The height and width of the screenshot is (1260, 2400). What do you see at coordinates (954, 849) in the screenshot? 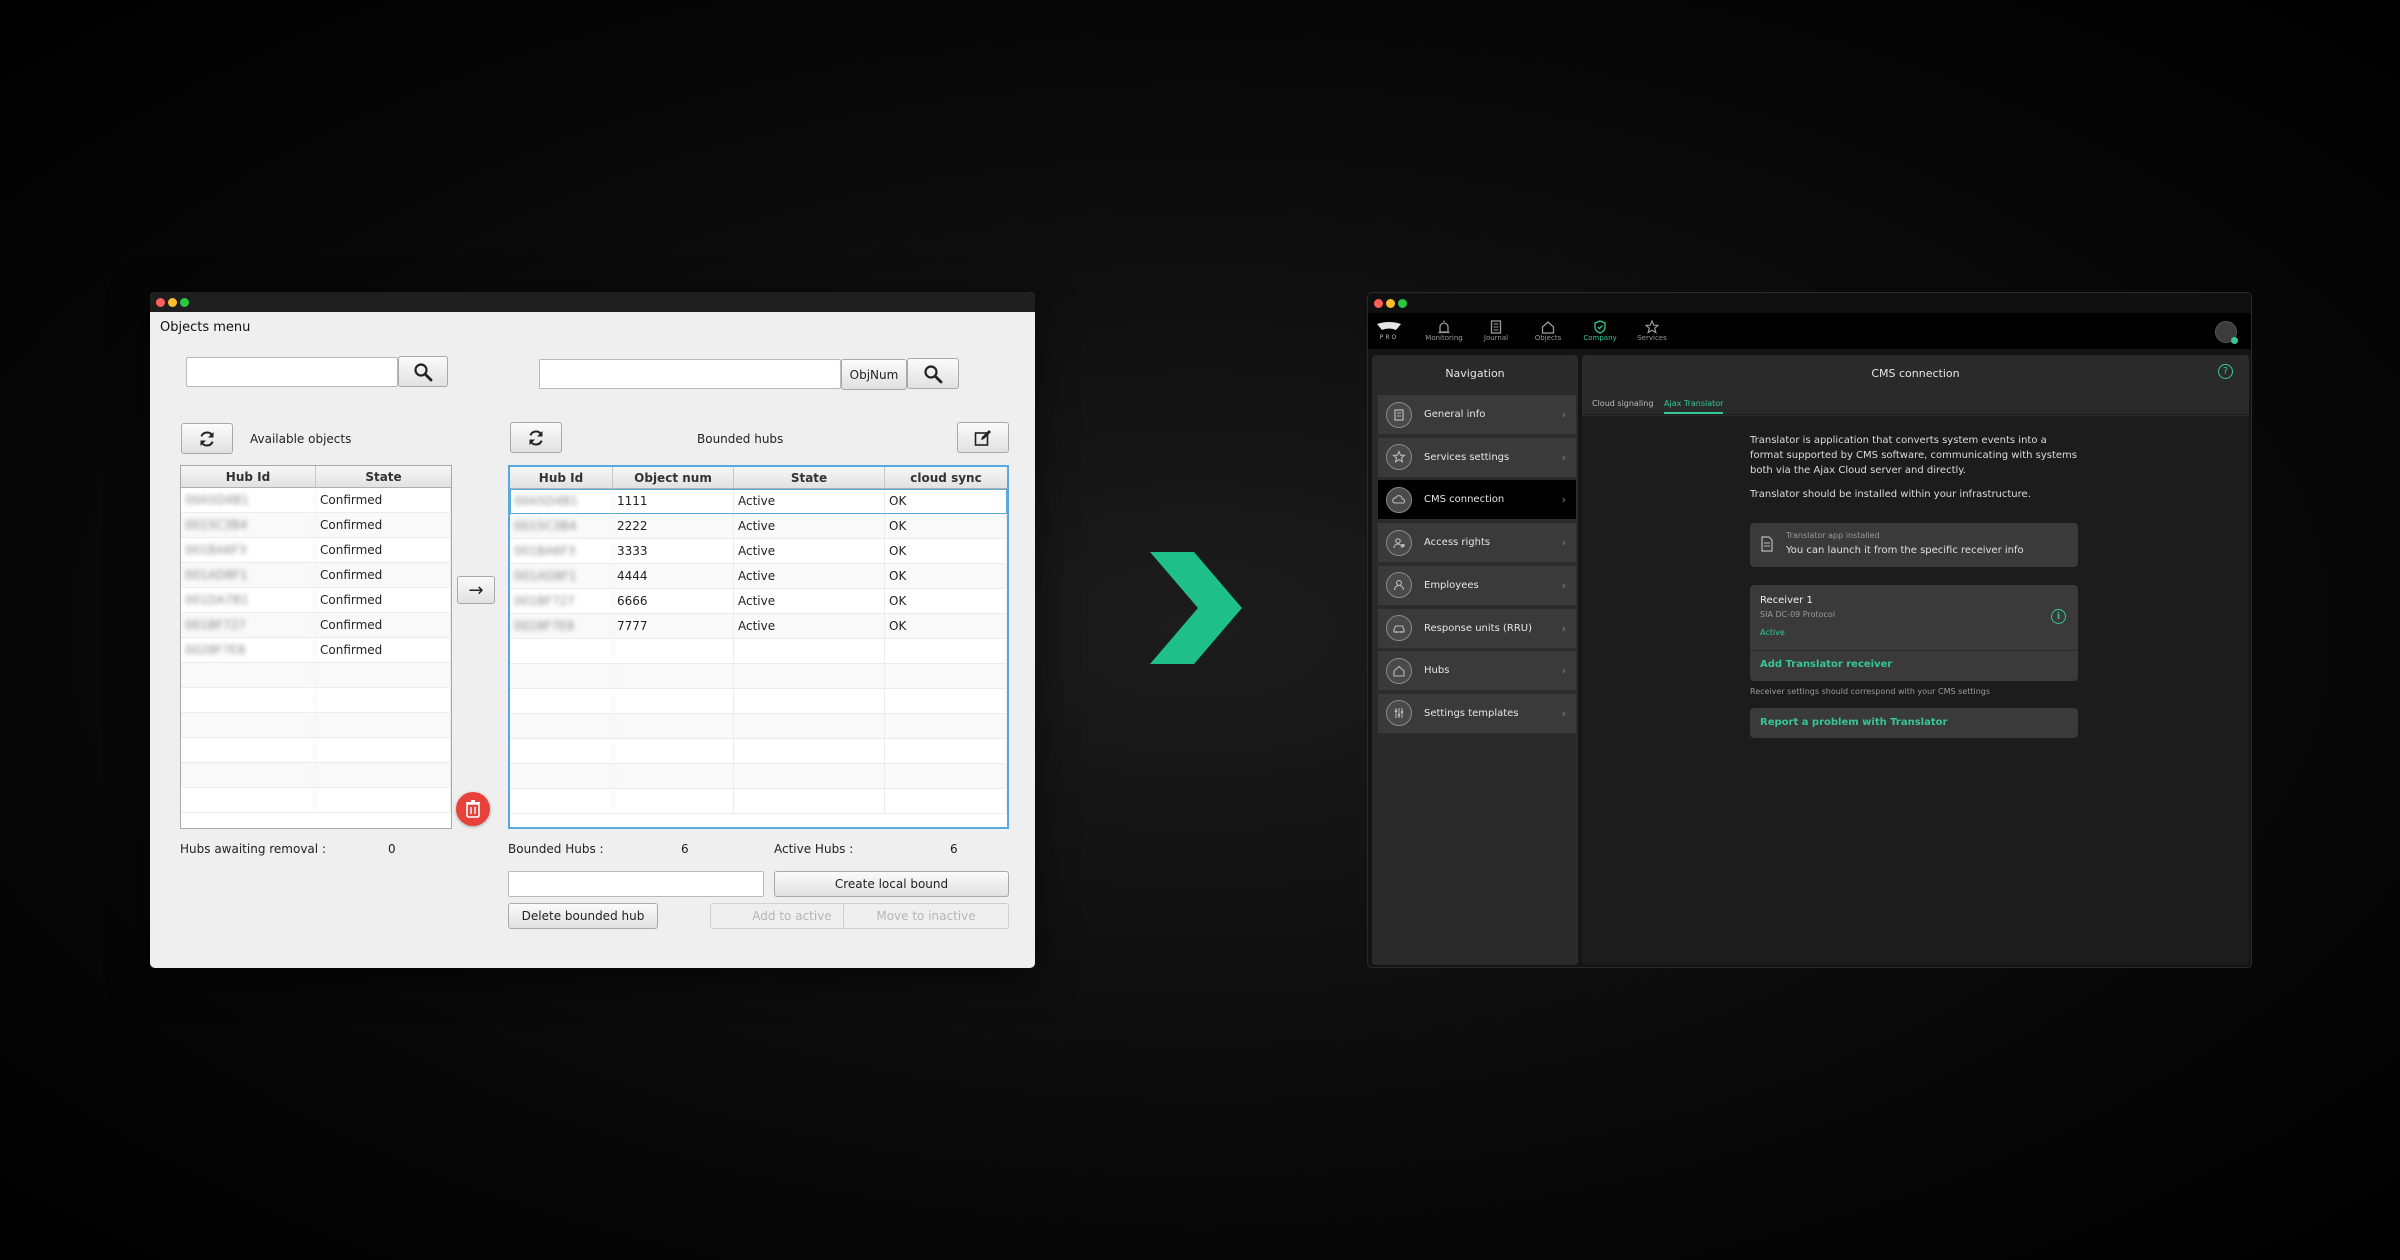
I see `active-count-value: 6` at bounding box center [954, 849].